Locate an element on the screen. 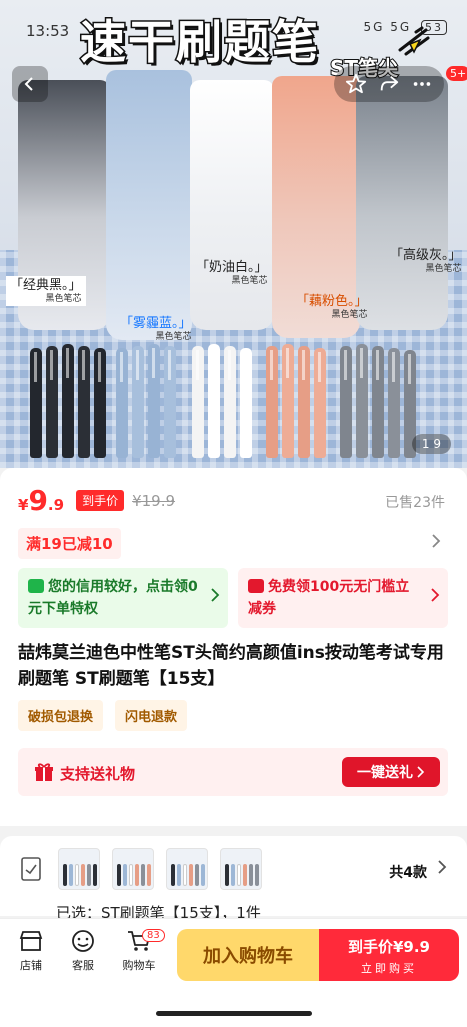 The width and height of the screenshot is (467, 1027). customer-service-icon is located at coordinates (83, 941).